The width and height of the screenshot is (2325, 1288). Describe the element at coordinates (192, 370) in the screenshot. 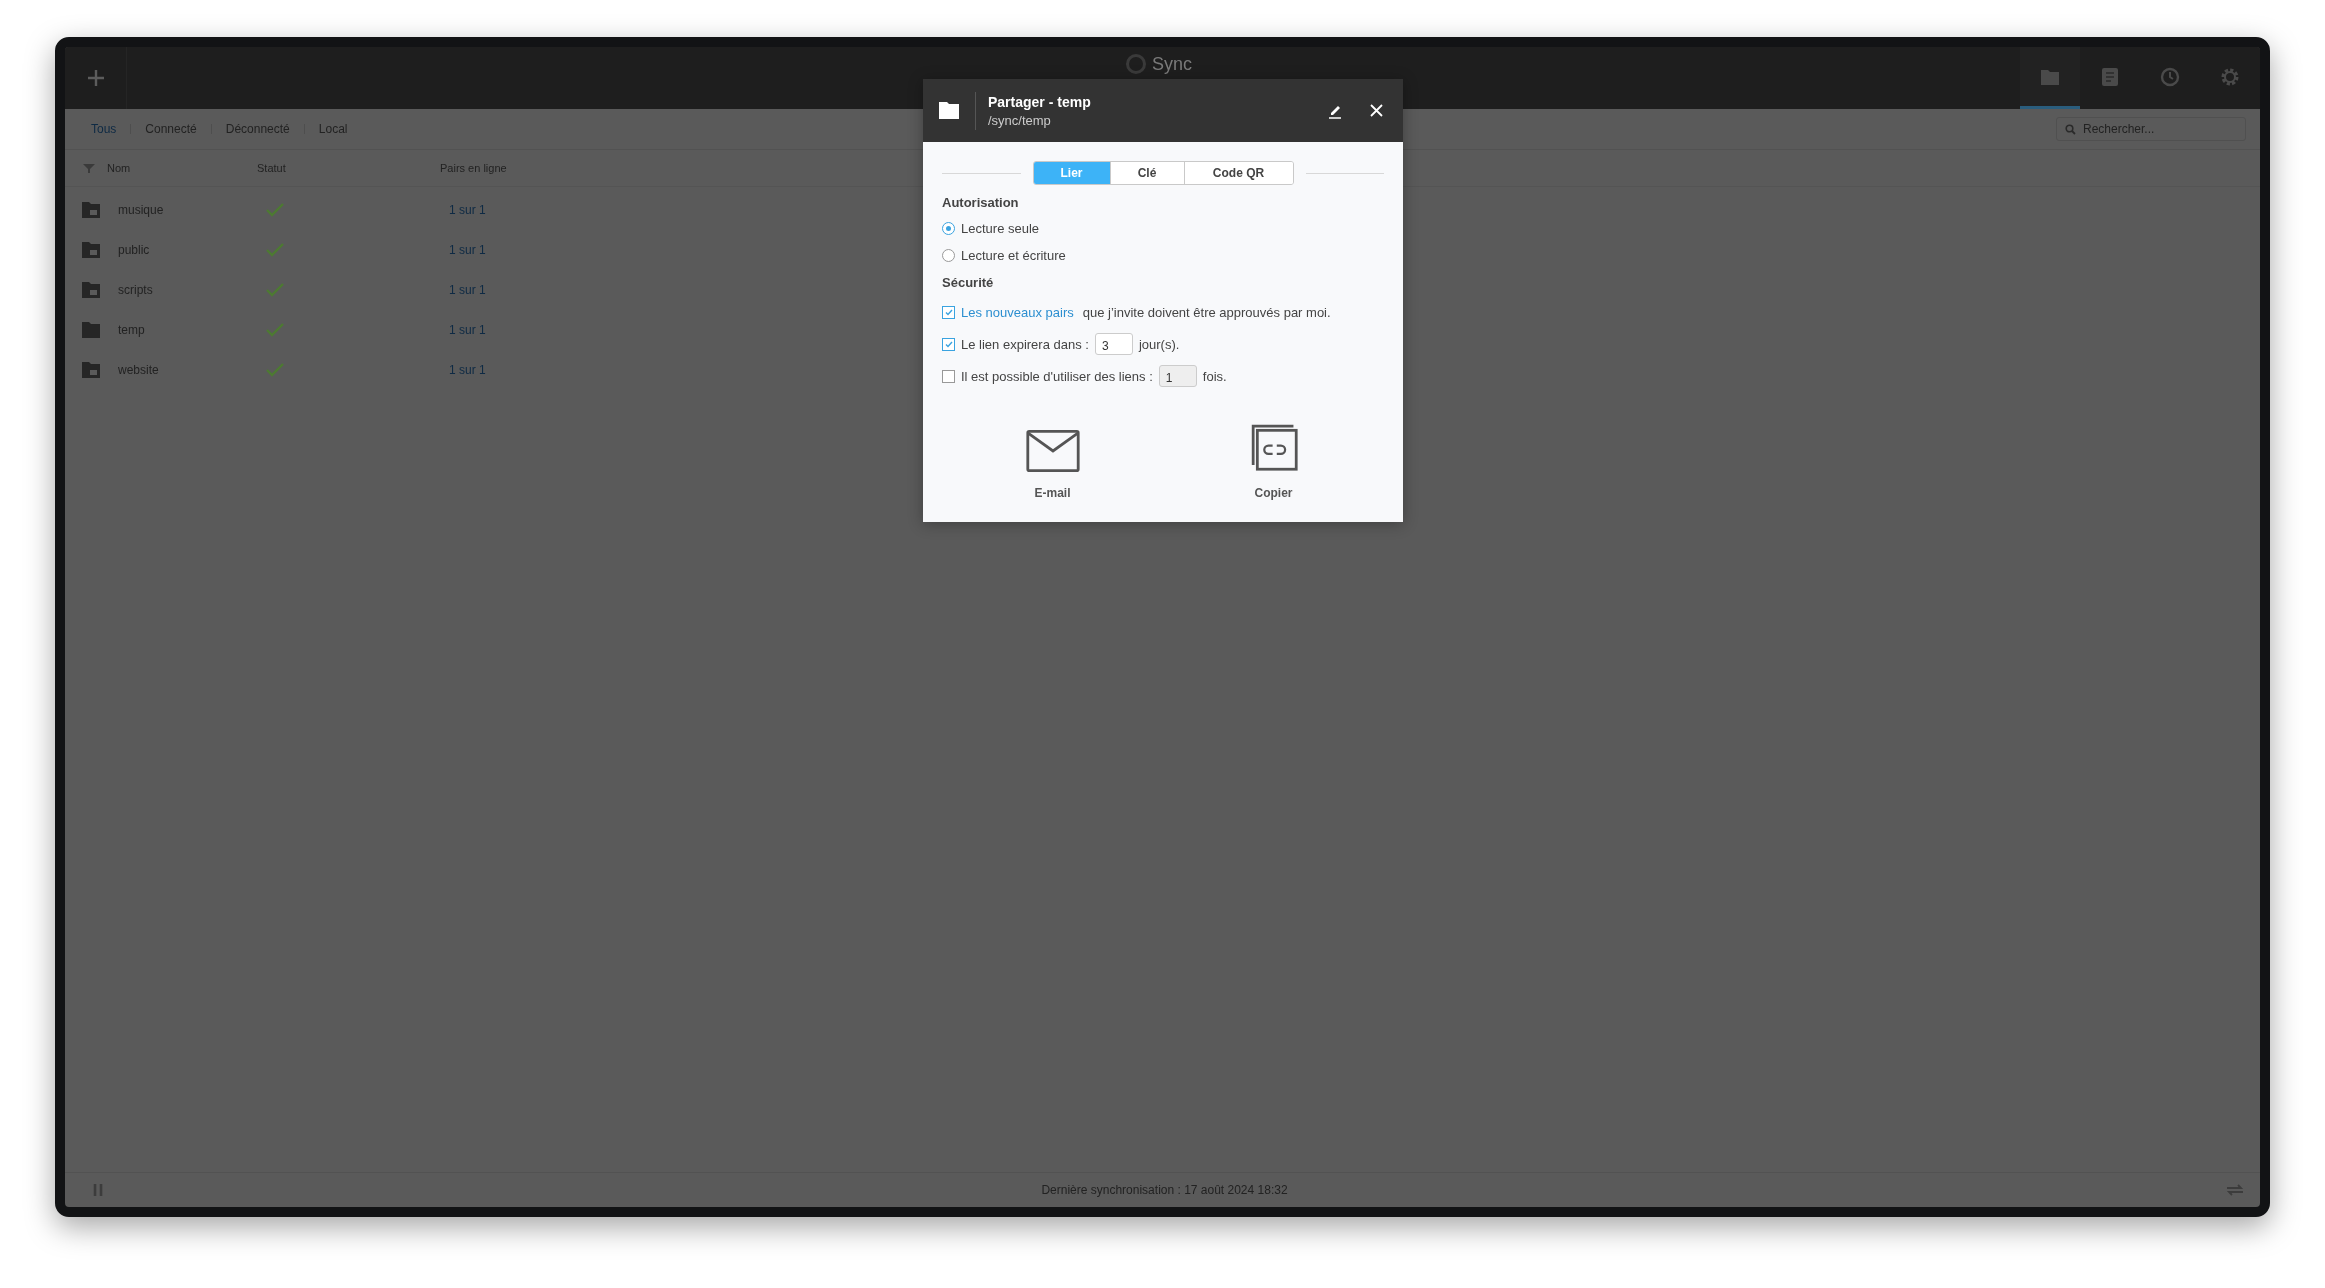

I see `folder-name: website` at that location.